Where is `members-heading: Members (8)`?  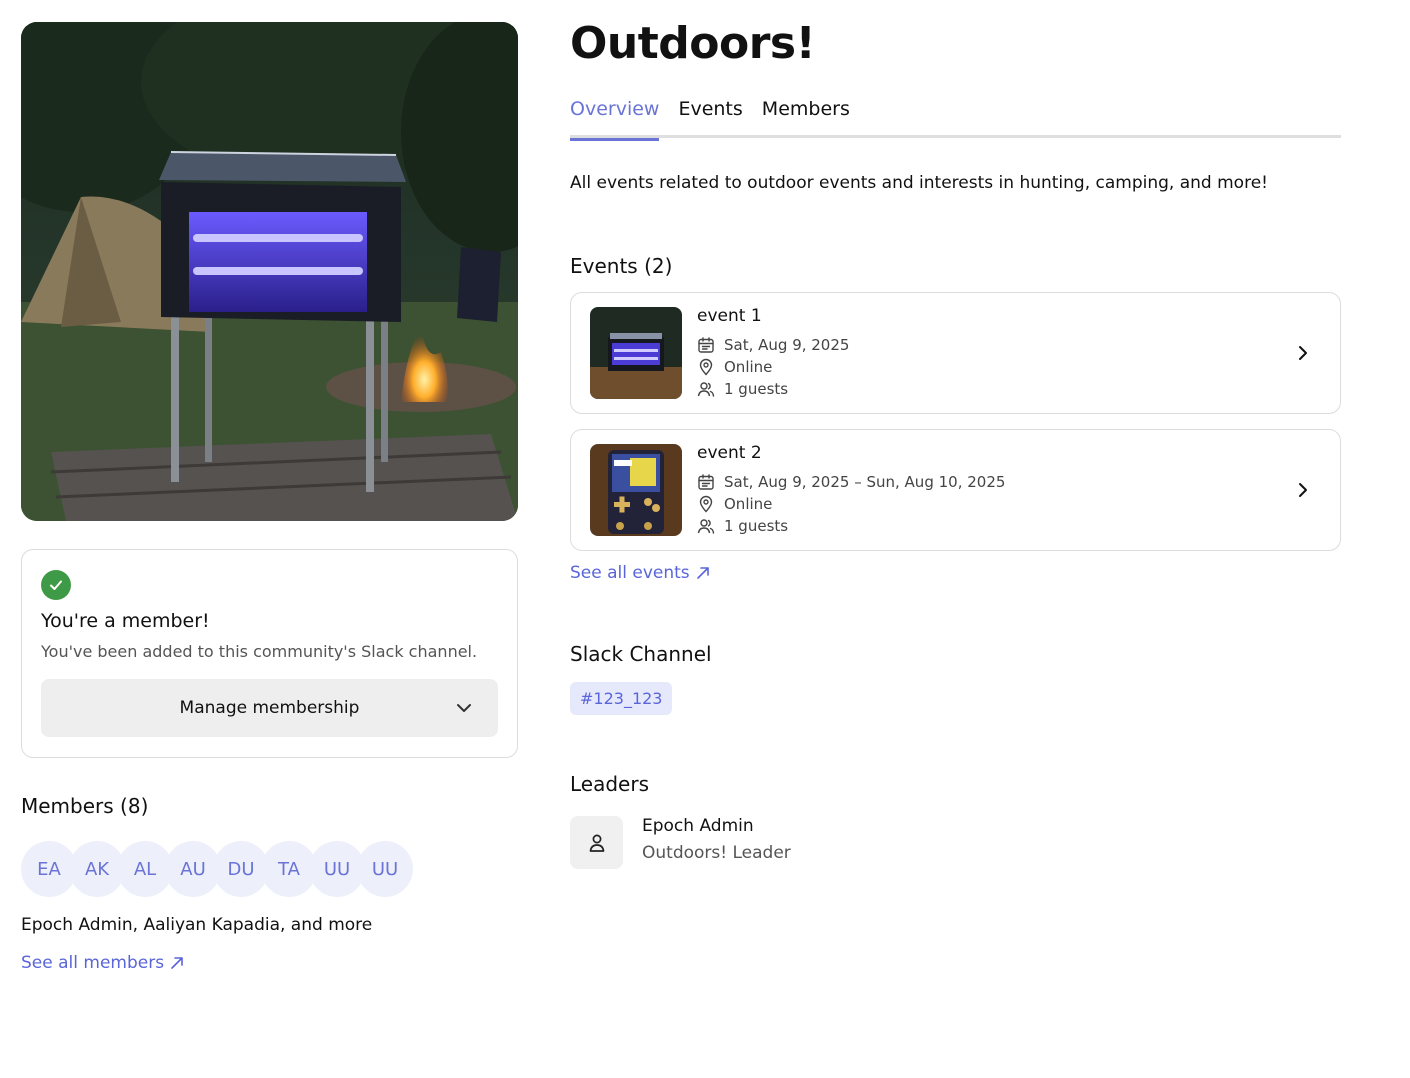
members-heading: Members (8) is located at coordinates (85, 806).